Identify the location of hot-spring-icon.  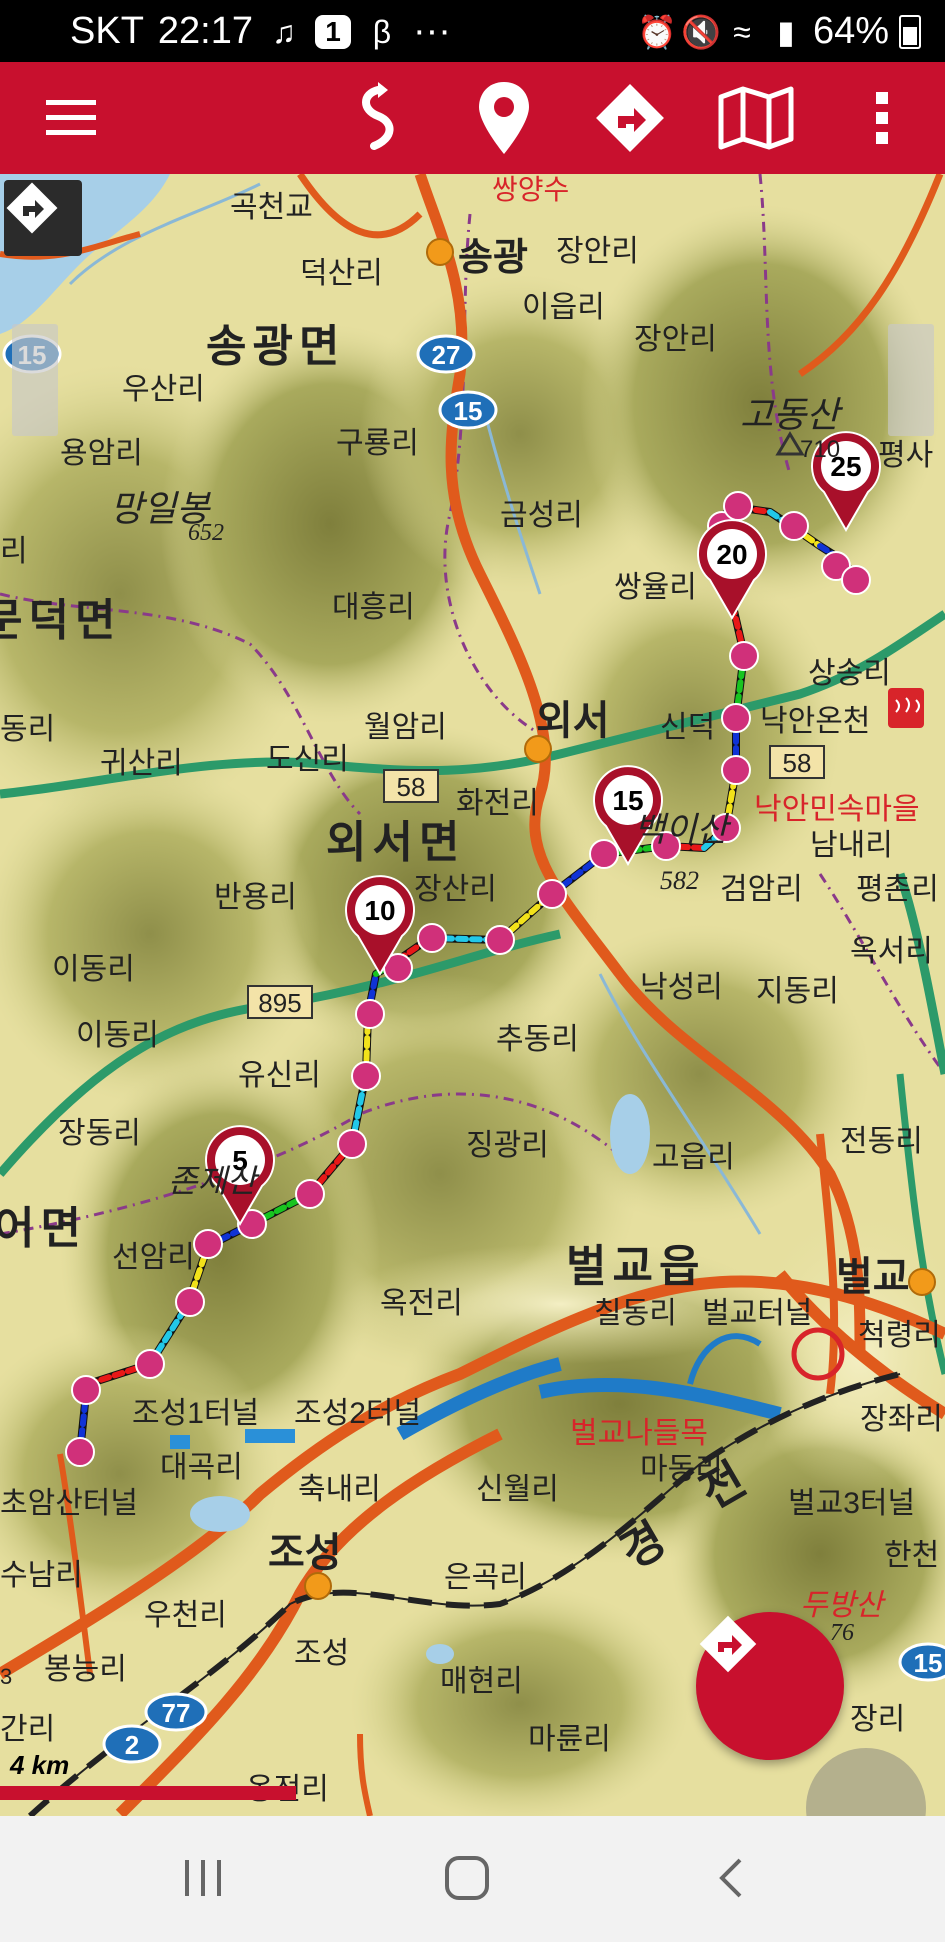
(906, 708).